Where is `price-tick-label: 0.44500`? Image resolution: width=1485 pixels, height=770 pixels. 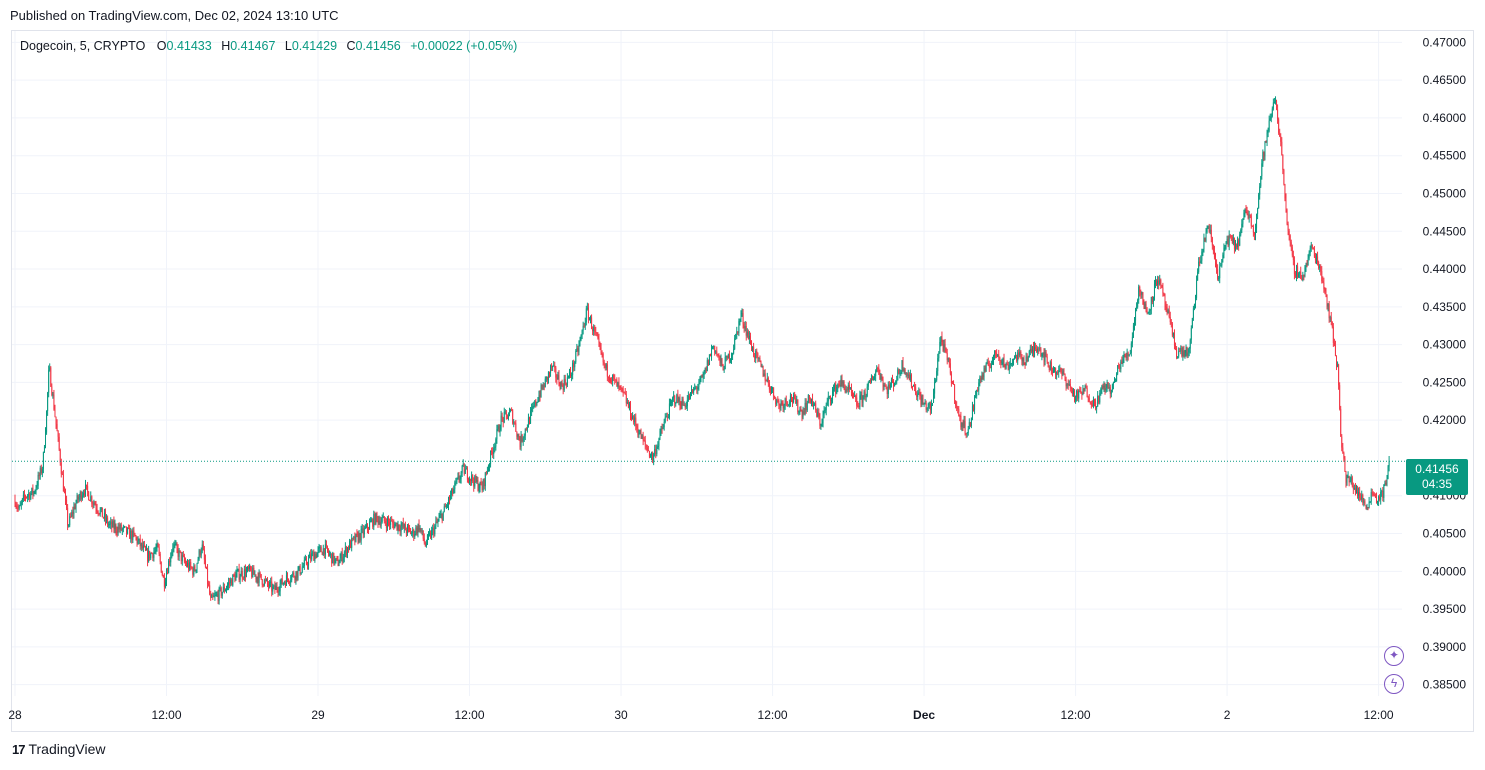
price-tick-label: 0.44500 is located at coordinates (1445, 231).